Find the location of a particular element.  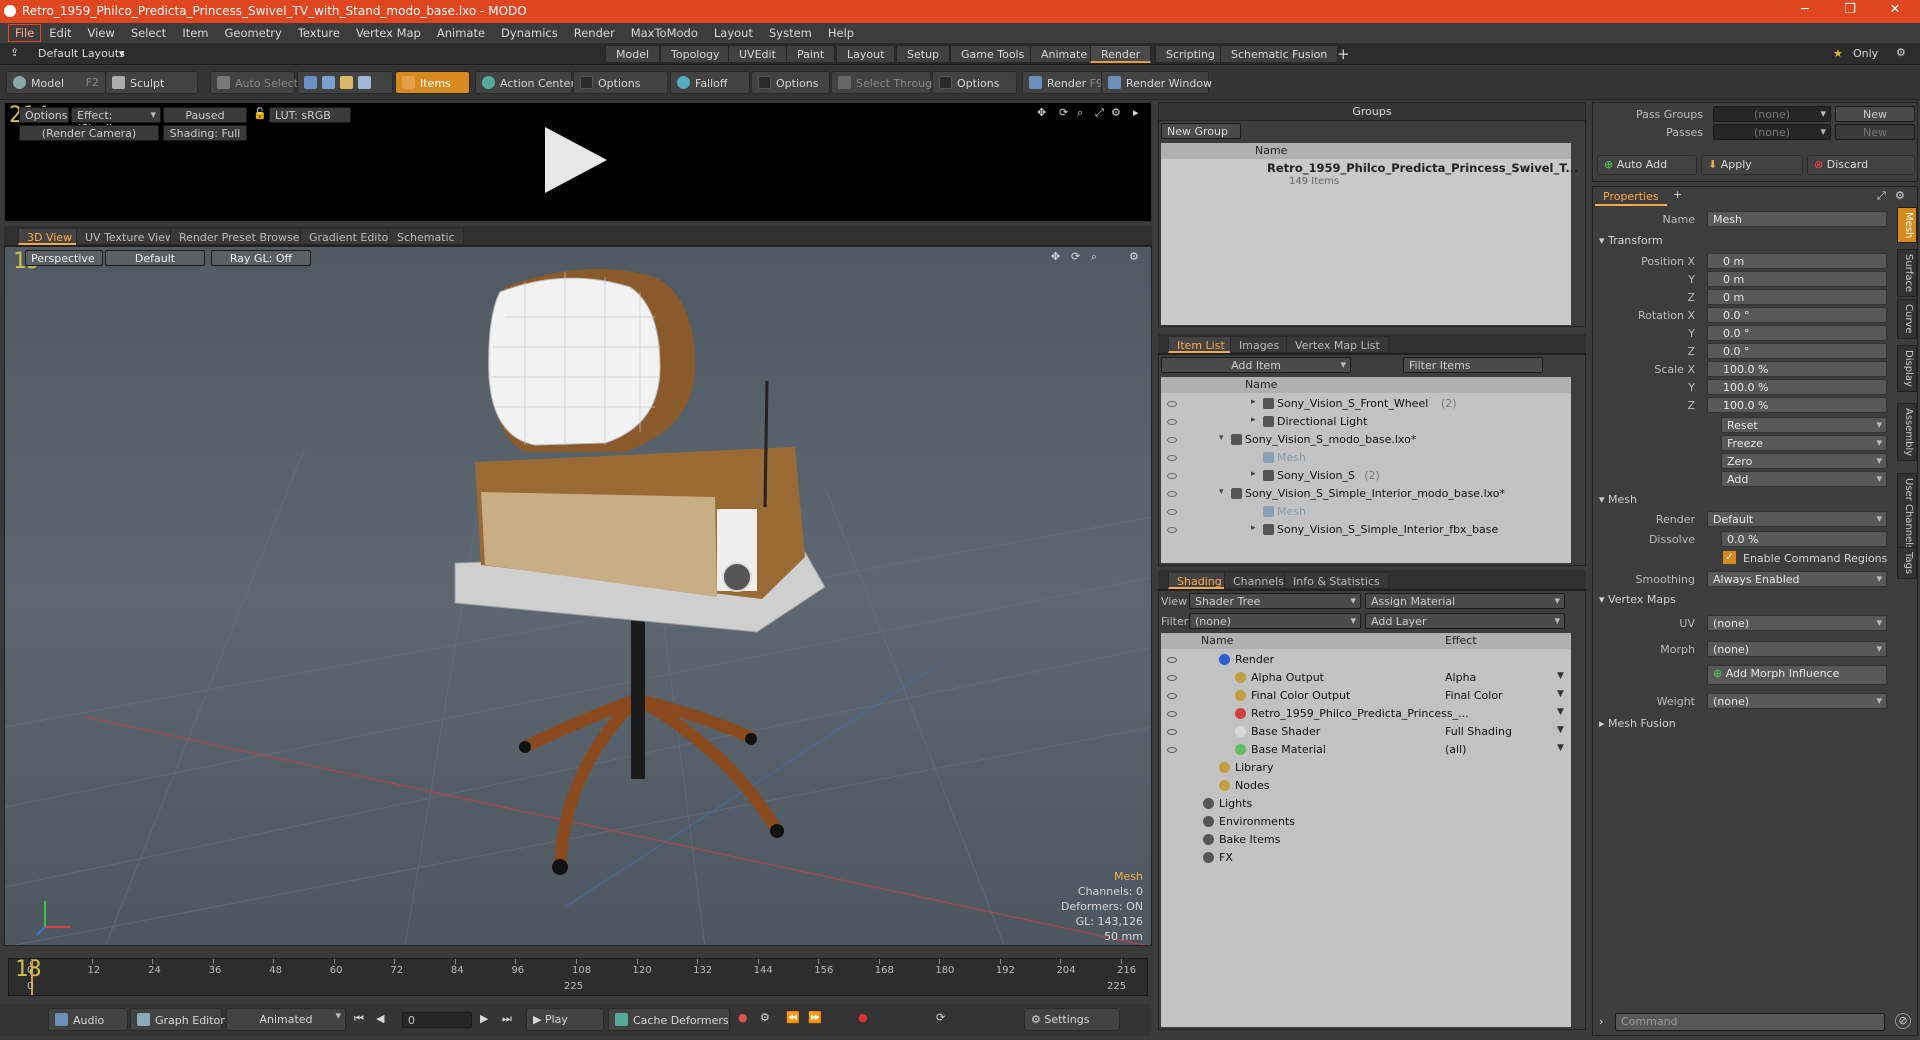

item-row: Mesh is located at coordinates (1366, 512).